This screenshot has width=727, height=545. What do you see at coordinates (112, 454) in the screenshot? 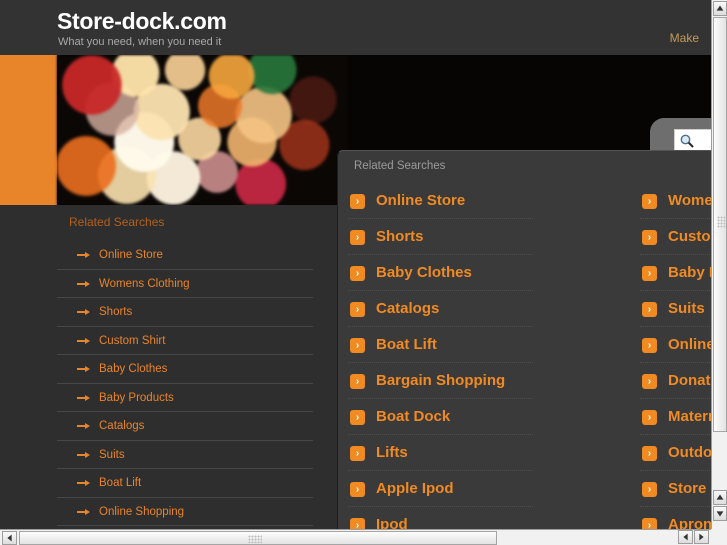
I see `sidebar-item-label: Suits` at bounding box center [112, 454].